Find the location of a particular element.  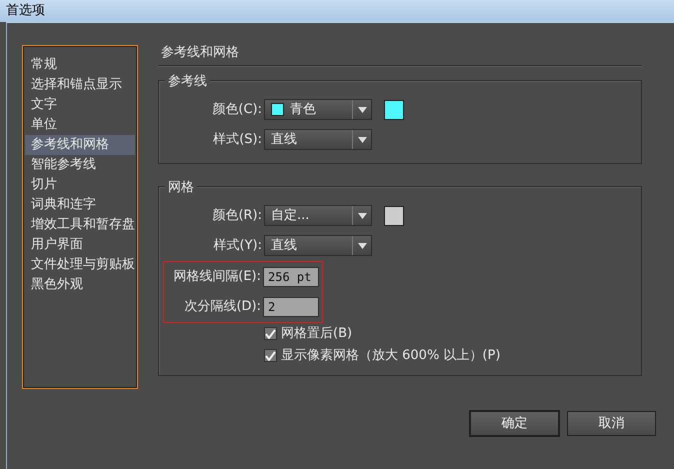

sidebar-item: 用户界面 is located at coordinates (80, 245).